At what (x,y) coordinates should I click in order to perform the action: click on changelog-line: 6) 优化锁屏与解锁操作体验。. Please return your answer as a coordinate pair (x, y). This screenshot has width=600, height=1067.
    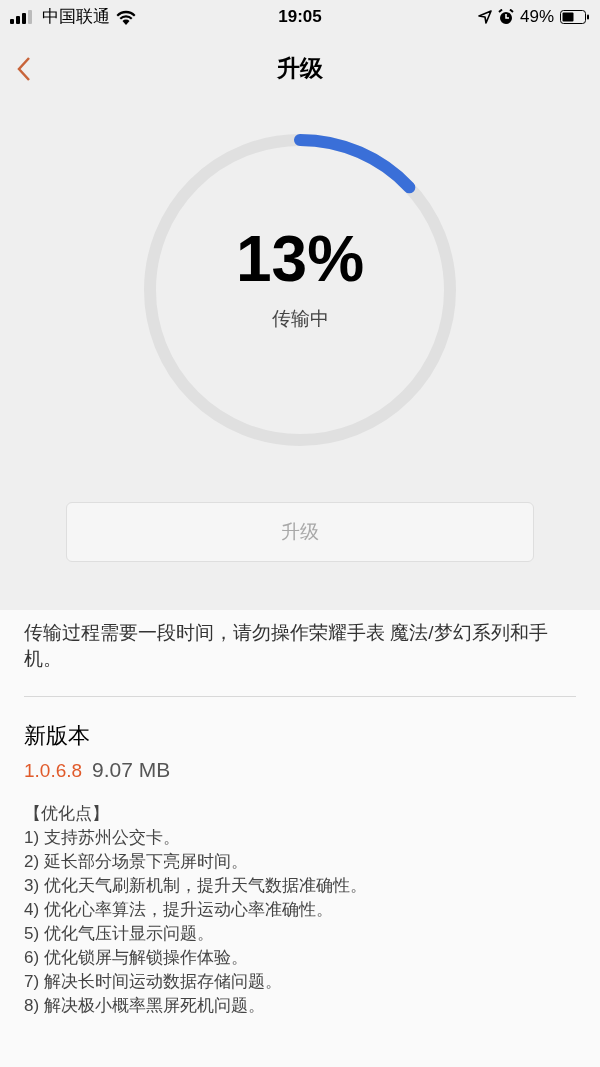
    Looking at the image, I should click on (136, 957).